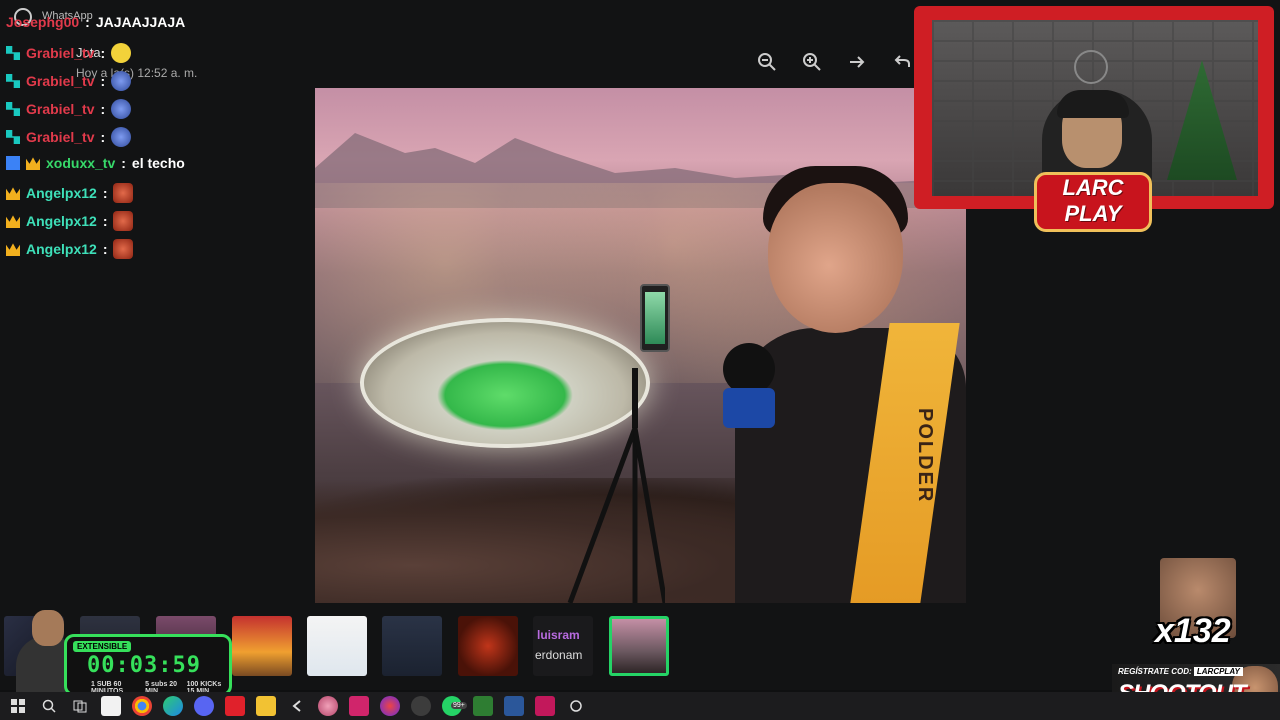 Image resolution: width=1280 pixels, height=720 pixels. I want to click on task-view-icon, so click(80, 706).